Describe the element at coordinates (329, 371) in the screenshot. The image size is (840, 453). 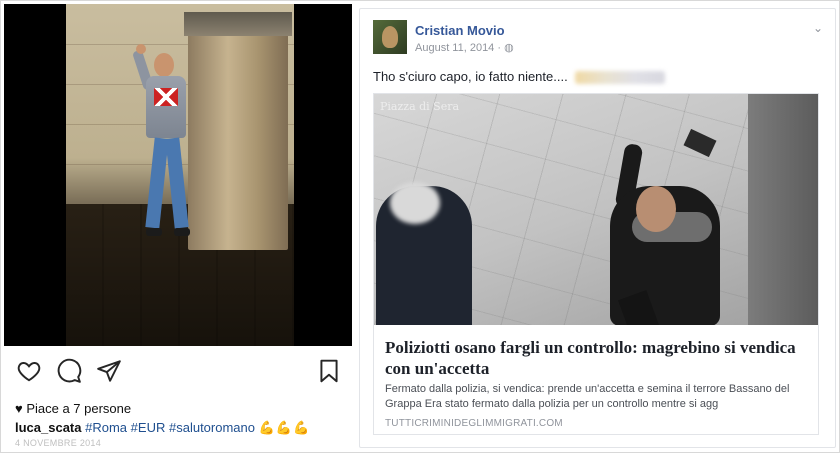
I see `bookmark-icon` at that location.